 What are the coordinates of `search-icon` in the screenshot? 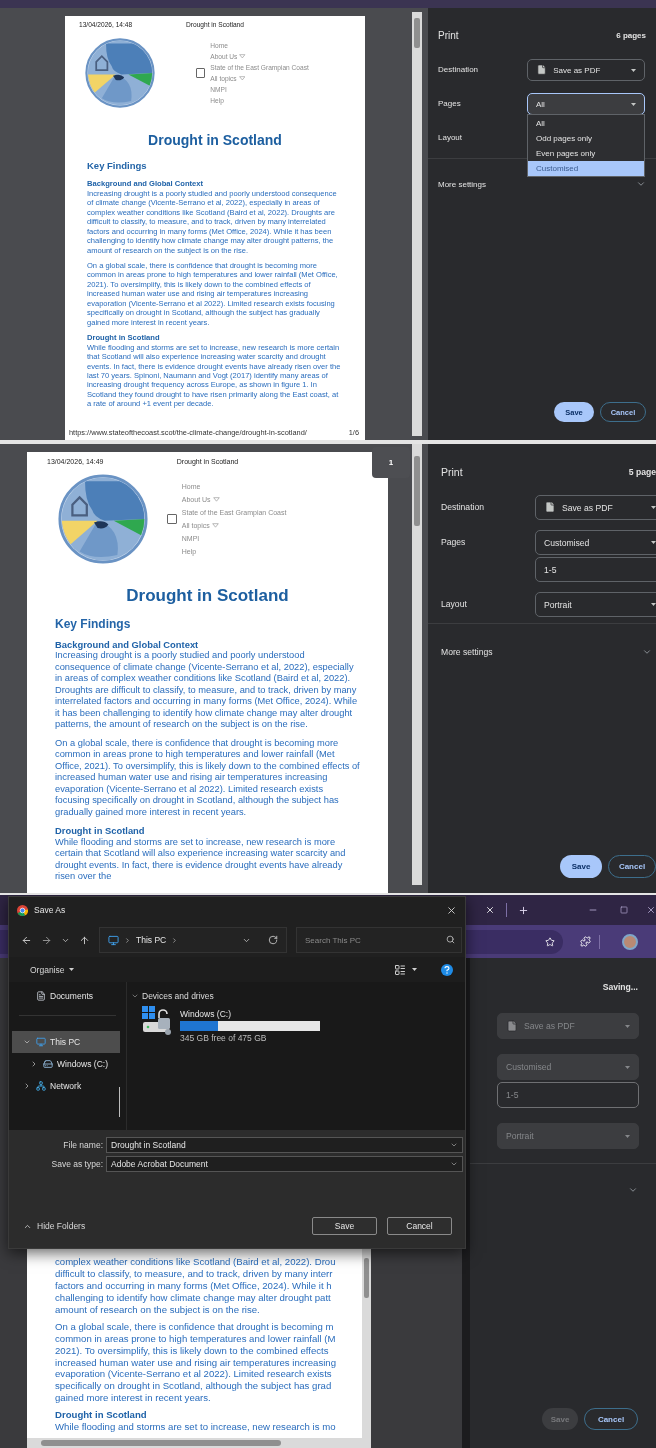 It's located at (450, 939).